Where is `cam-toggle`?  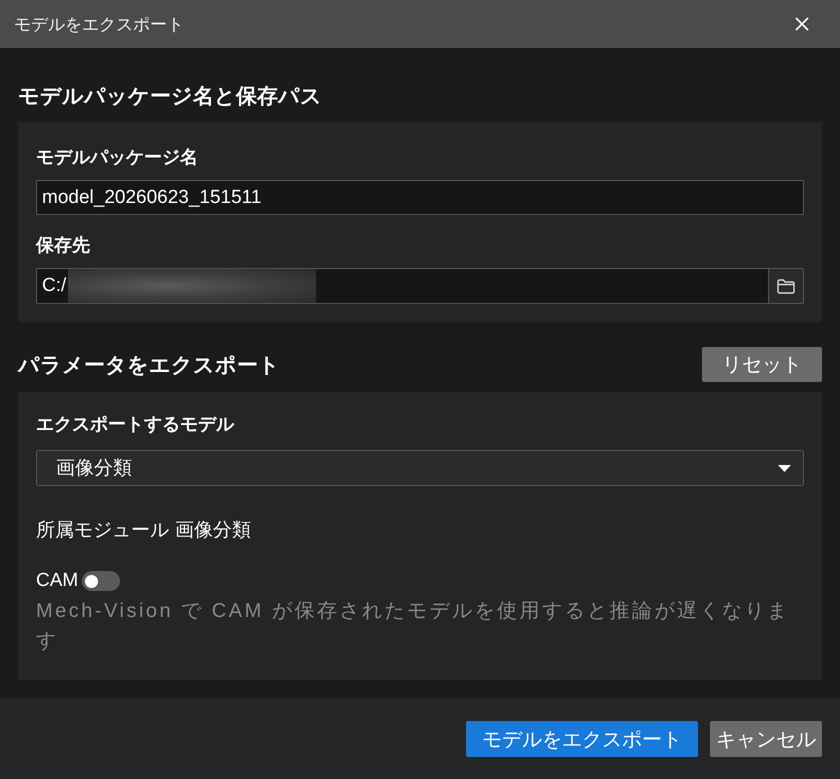
cam-toggle is located at coordinates (101, 581).